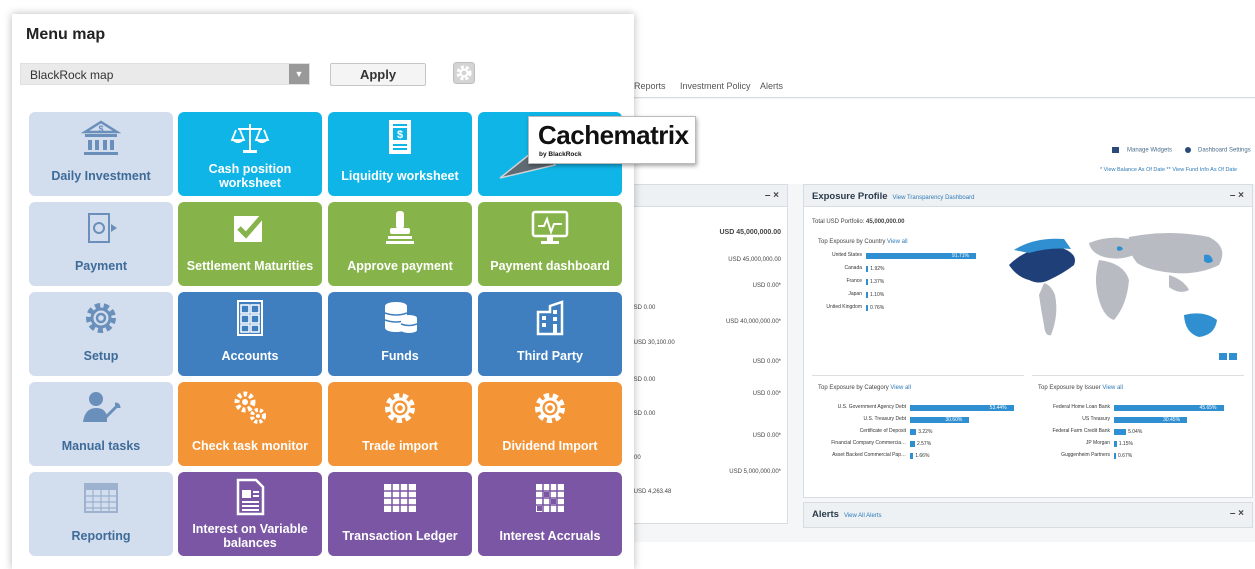 Image resolution: width=1255 pixels, height=569 pixels. What do you see at coordinates (550, 514) in the screenshot?
I see `tile-interest-accruals: Interest Accruals` at bounding box center [550, 514].